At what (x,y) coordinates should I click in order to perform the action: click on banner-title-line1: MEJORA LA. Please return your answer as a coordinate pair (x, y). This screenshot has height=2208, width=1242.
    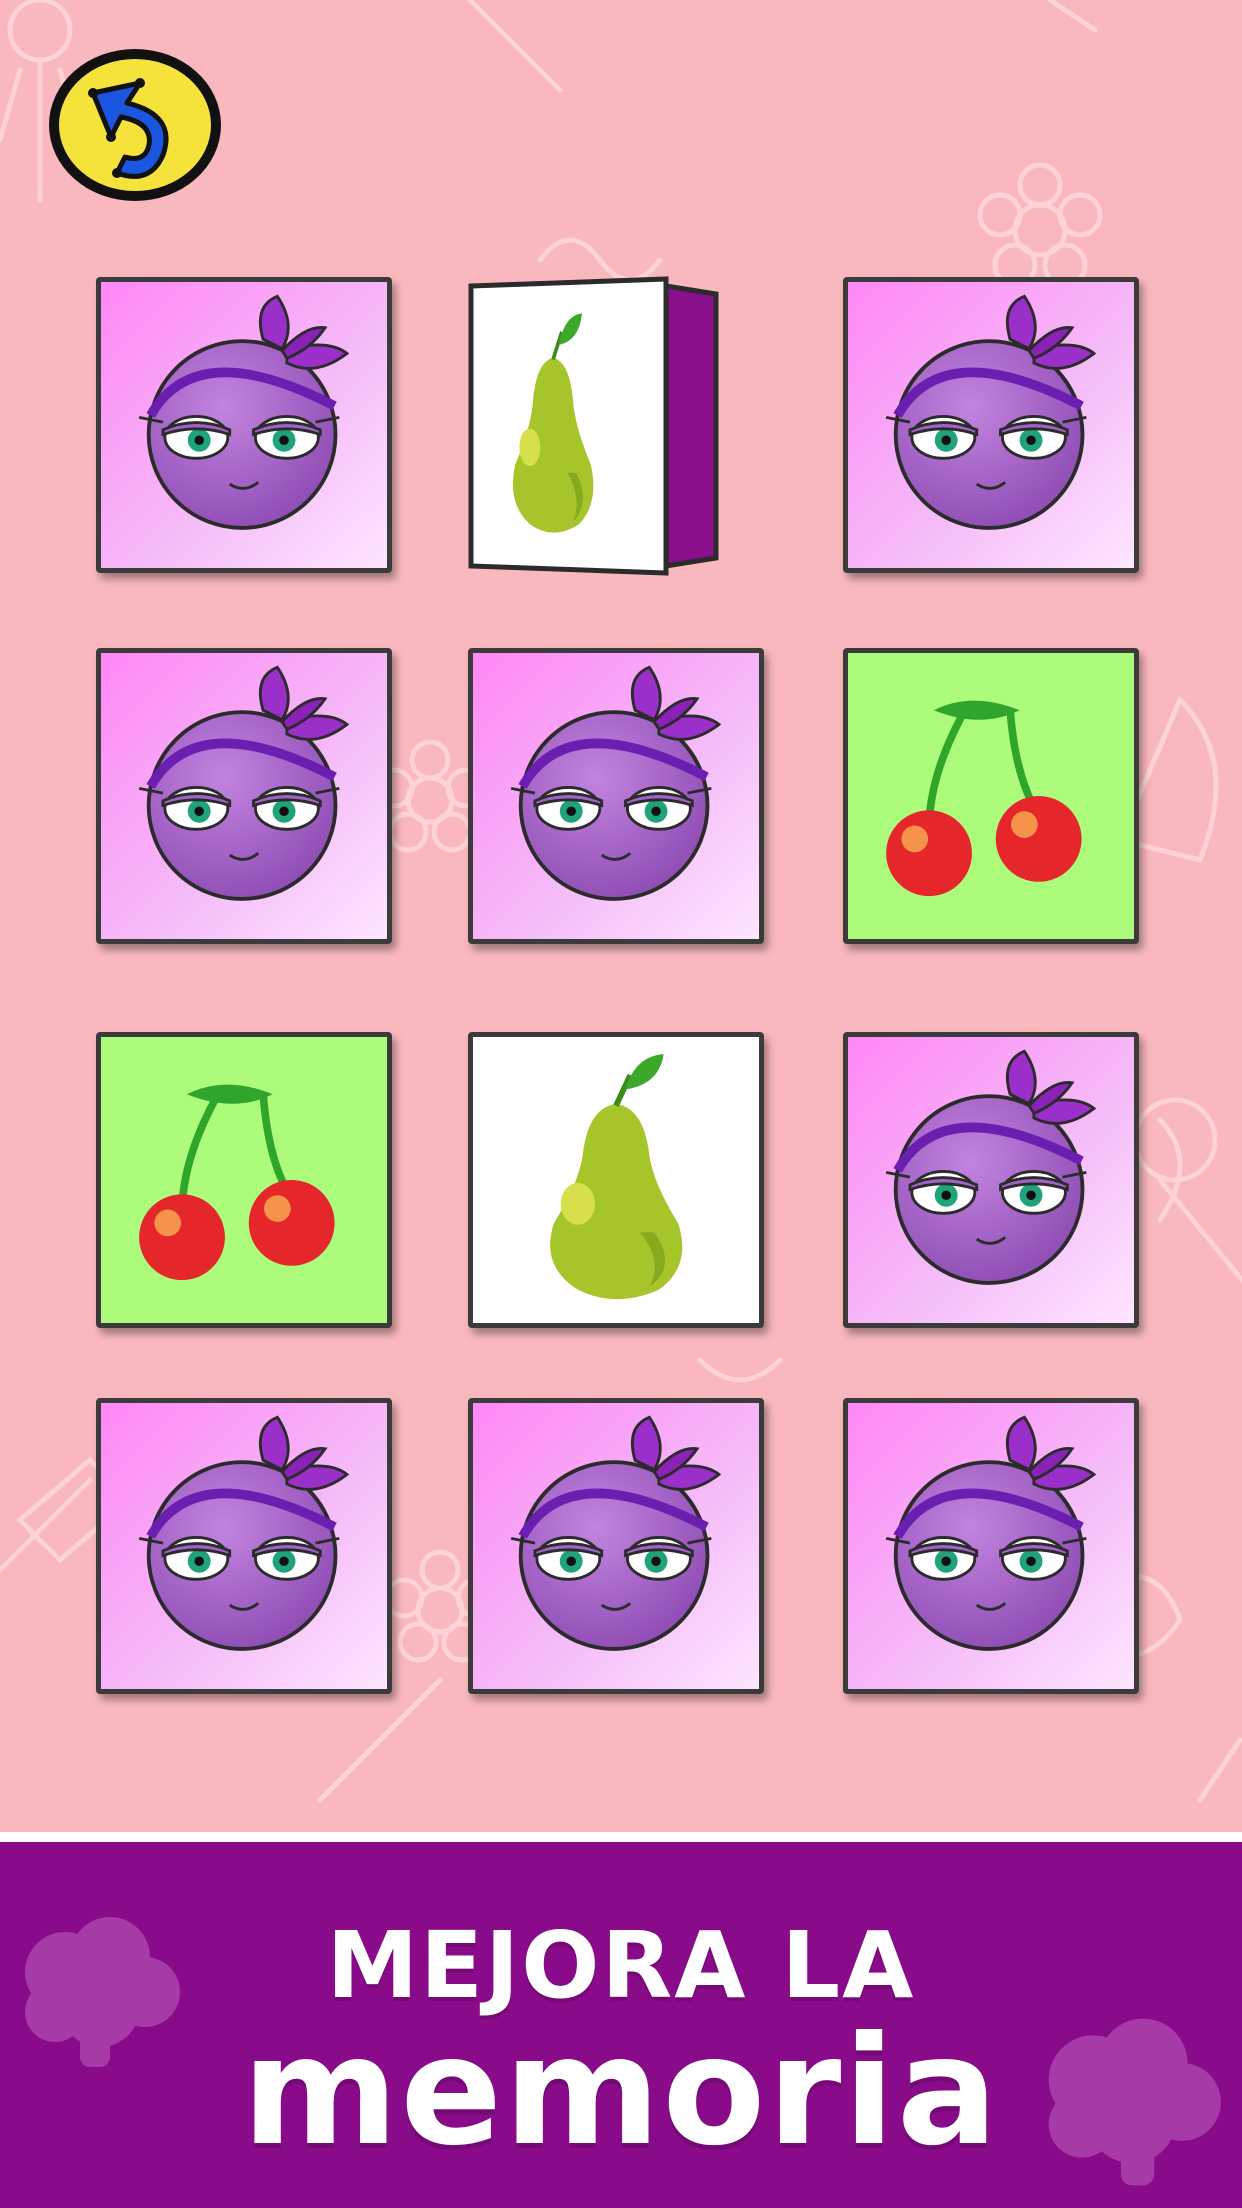
    Looking at the image, I should click on (621, 1965).